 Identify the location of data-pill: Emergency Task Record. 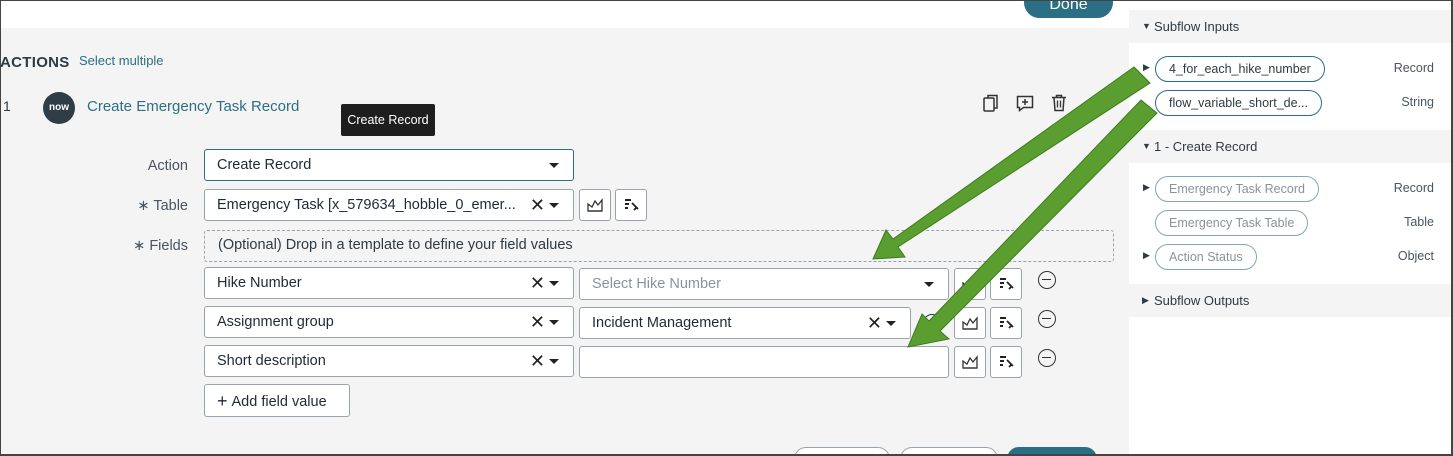
(1237, 189).